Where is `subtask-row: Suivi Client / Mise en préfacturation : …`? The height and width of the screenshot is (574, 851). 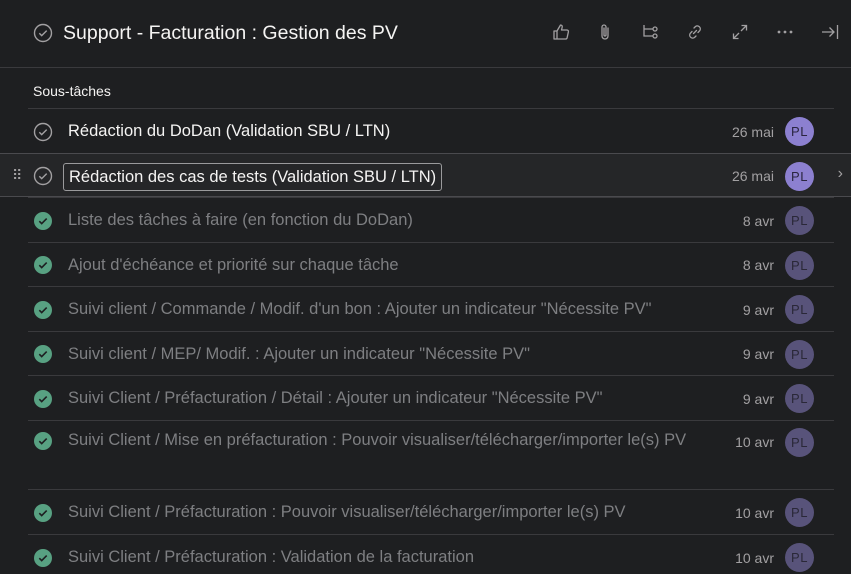
subtask-row: Suivi Client / Mise en préfacturation : … is located at coordinates (431, 454).